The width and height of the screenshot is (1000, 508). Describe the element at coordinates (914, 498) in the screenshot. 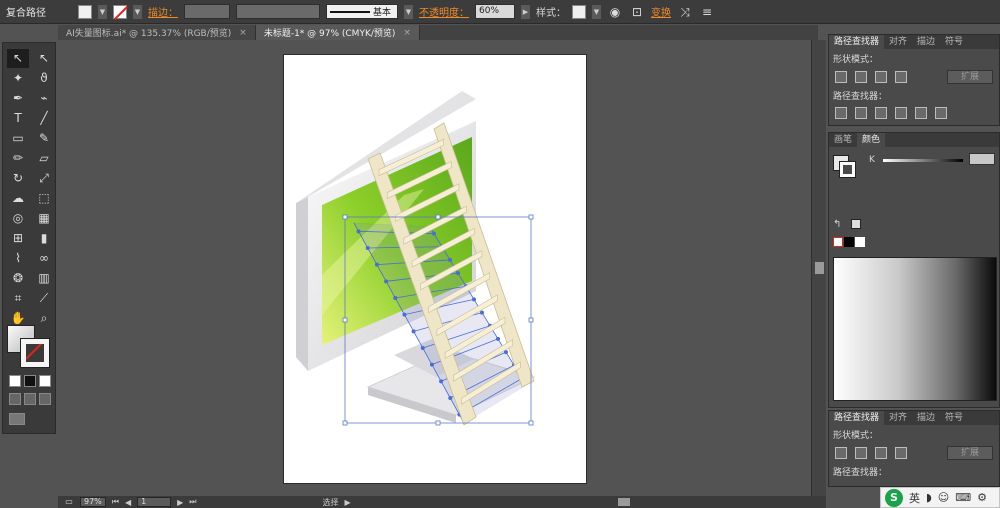

I see `ime-language-label: 英` at that location.